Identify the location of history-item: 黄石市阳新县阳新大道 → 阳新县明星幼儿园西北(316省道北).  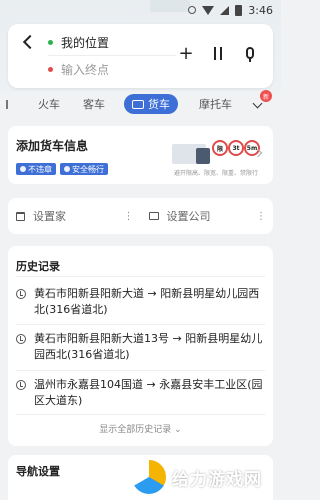
(141, 302).